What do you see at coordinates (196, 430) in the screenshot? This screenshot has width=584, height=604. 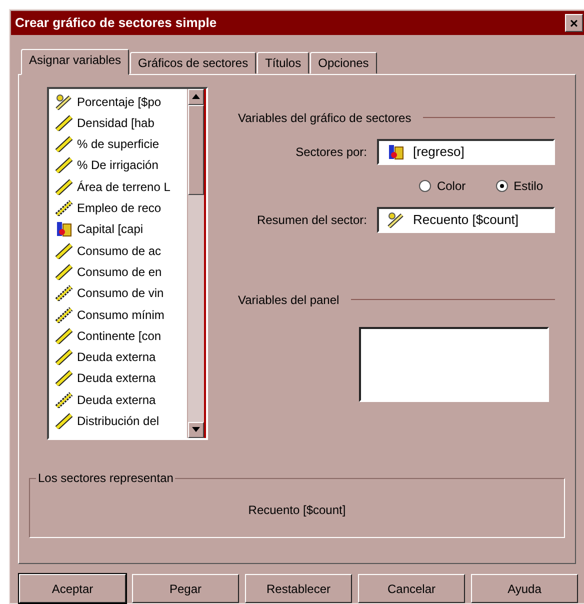 I see `scroll-down-icon` at bounding box center [196, 430].